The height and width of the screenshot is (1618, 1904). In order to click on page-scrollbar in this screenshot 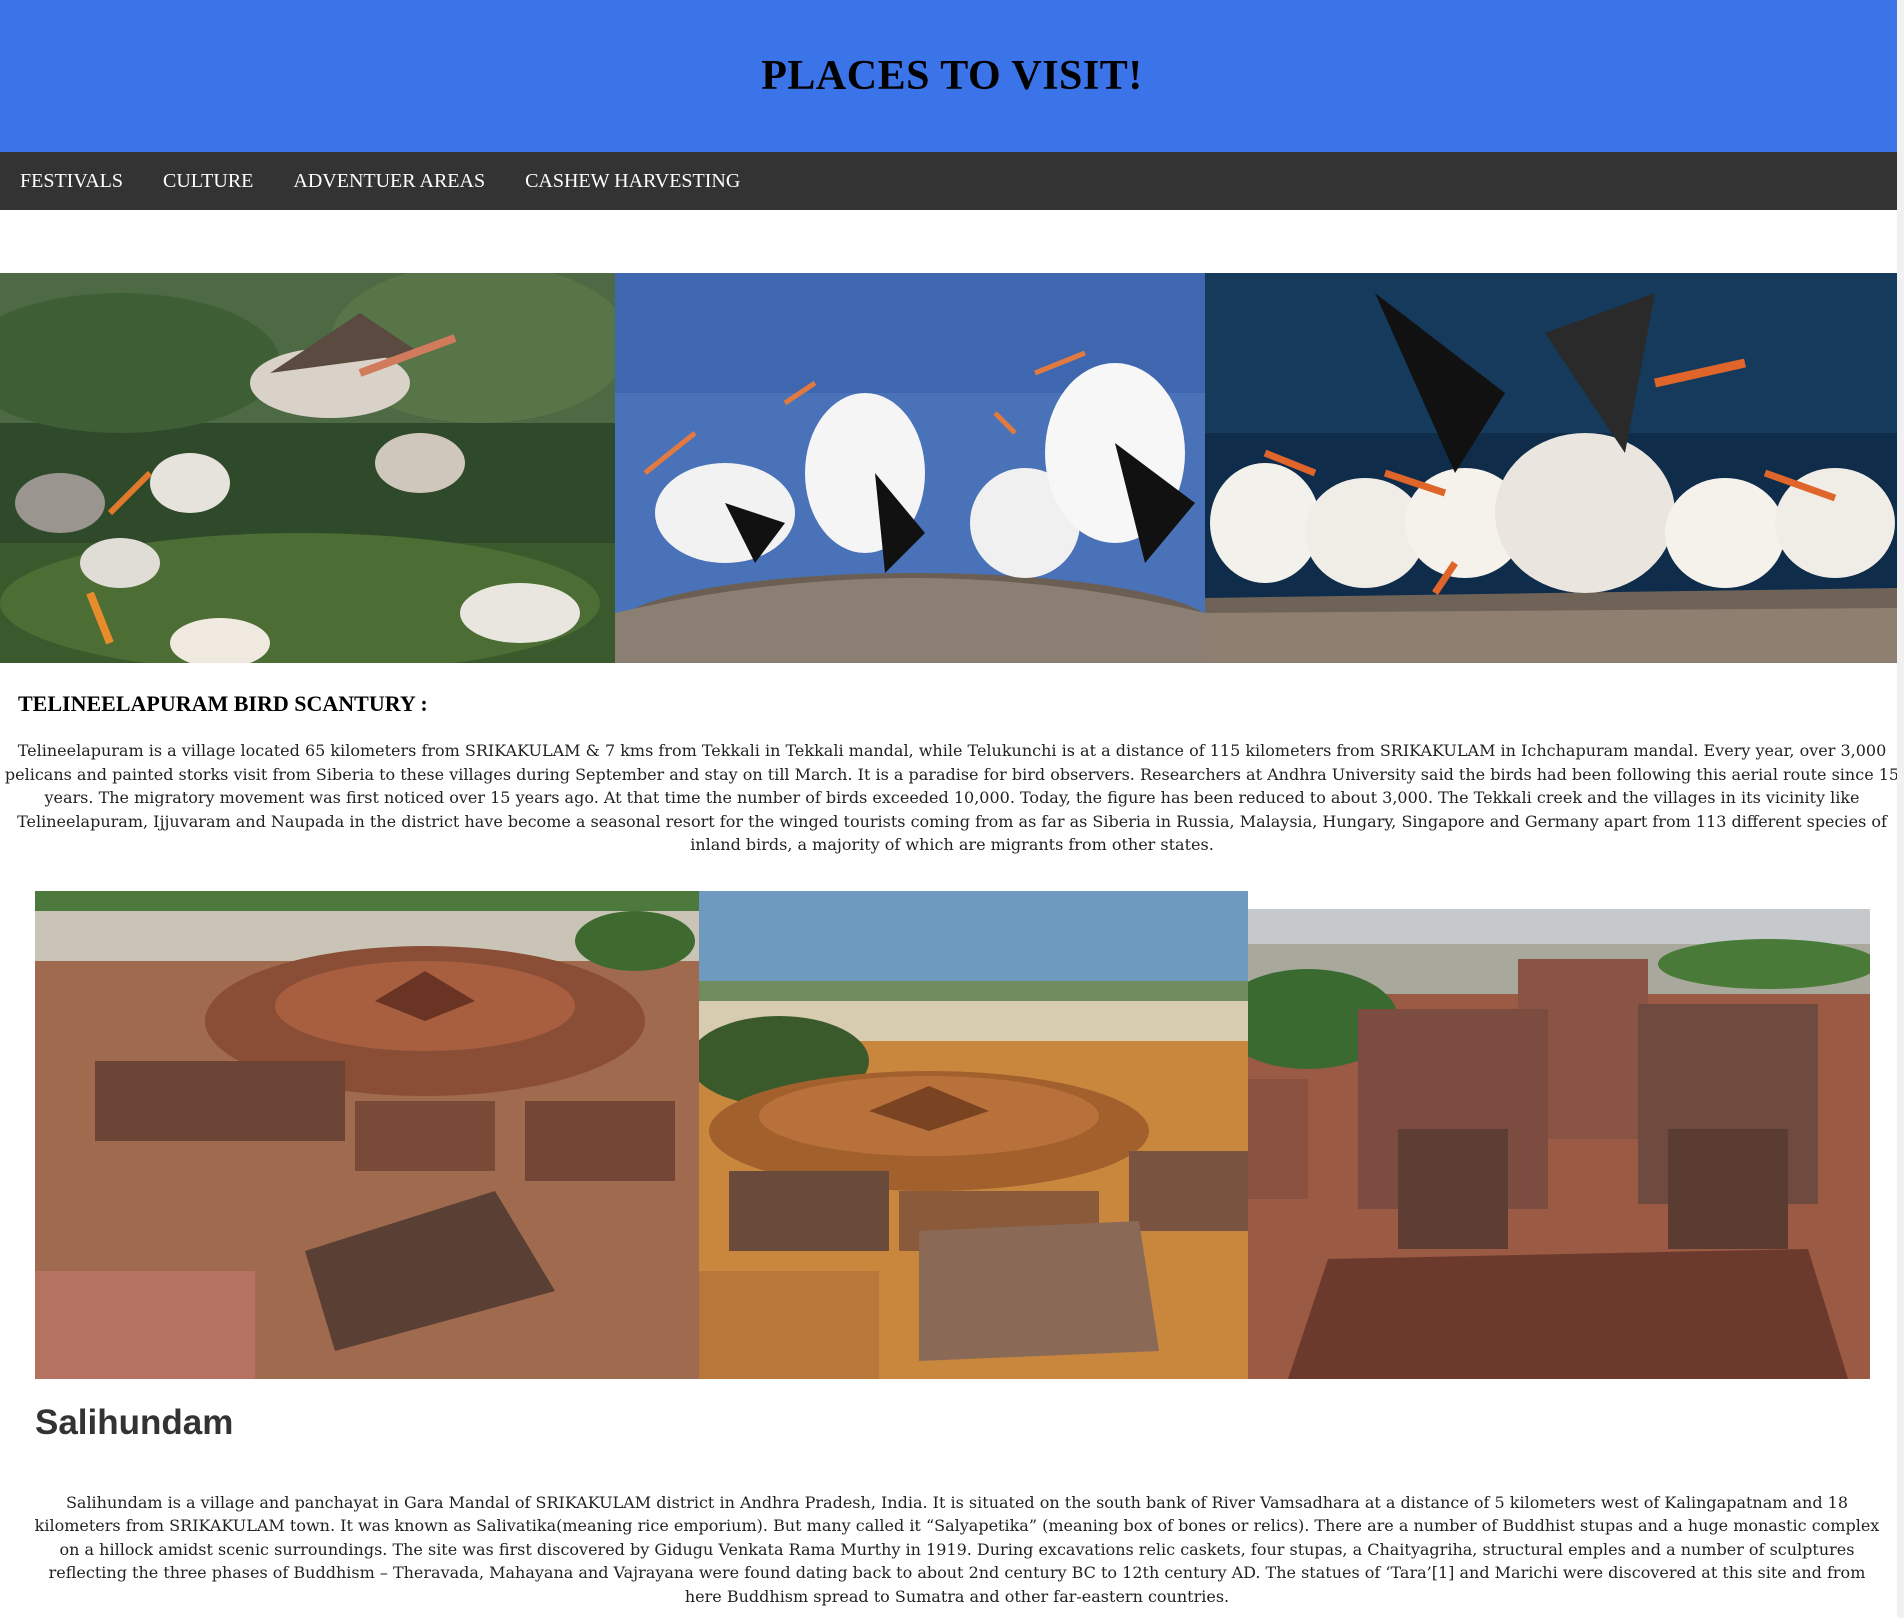, I will do `click(1900, 809)`.